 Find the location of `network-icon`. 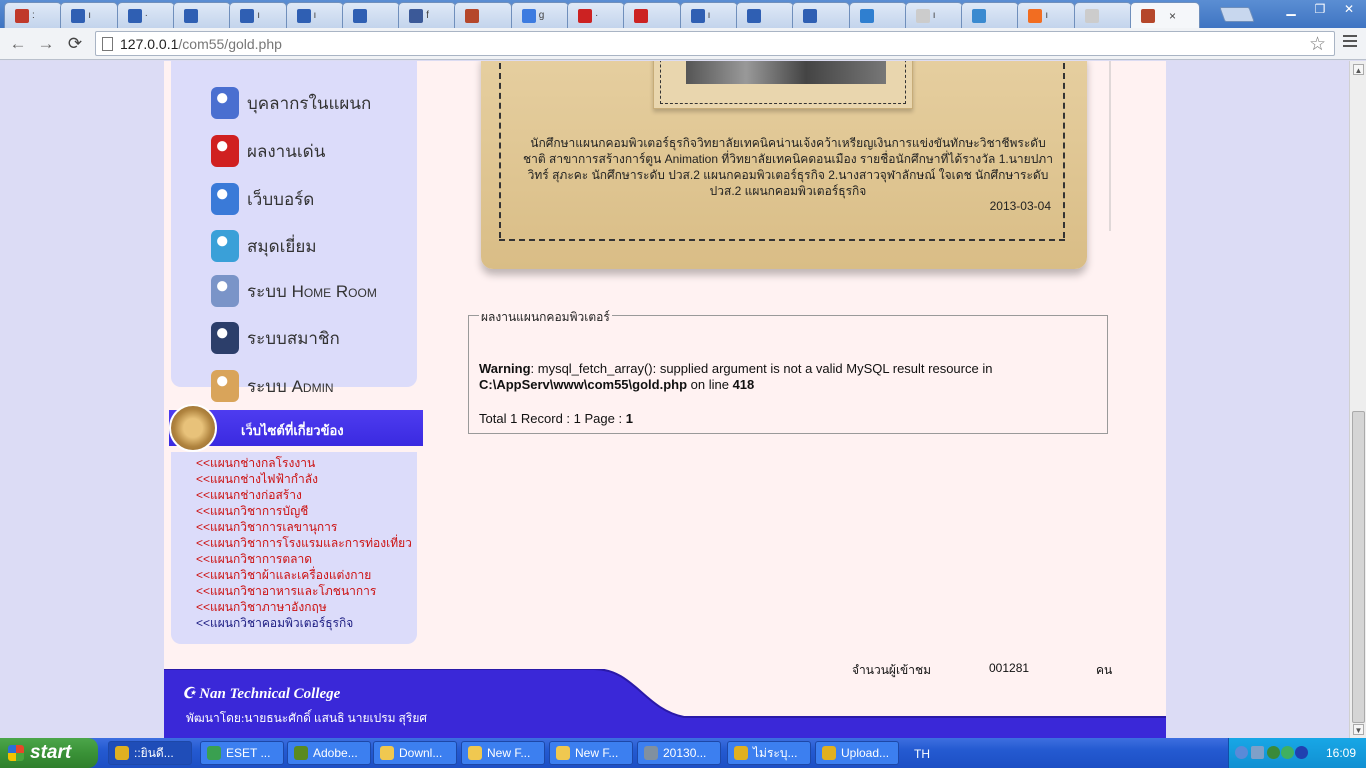

network-icon is located at coordinates (1257, 752).